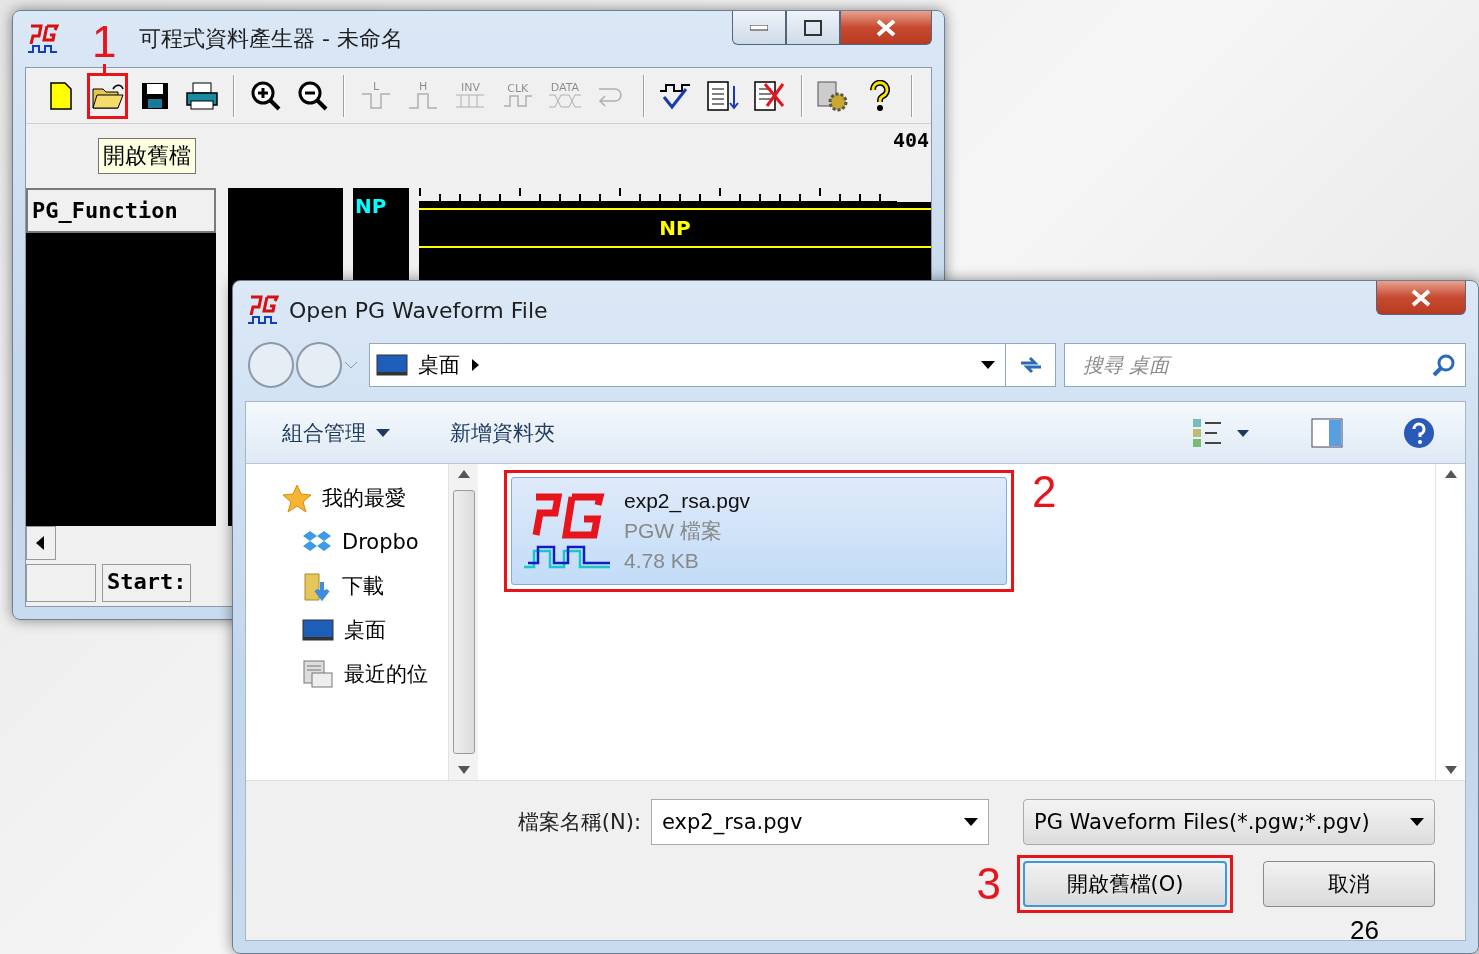  Describe the element at coordinates (108, 95) in the screenshot. I see `toolbar-button` at that location.